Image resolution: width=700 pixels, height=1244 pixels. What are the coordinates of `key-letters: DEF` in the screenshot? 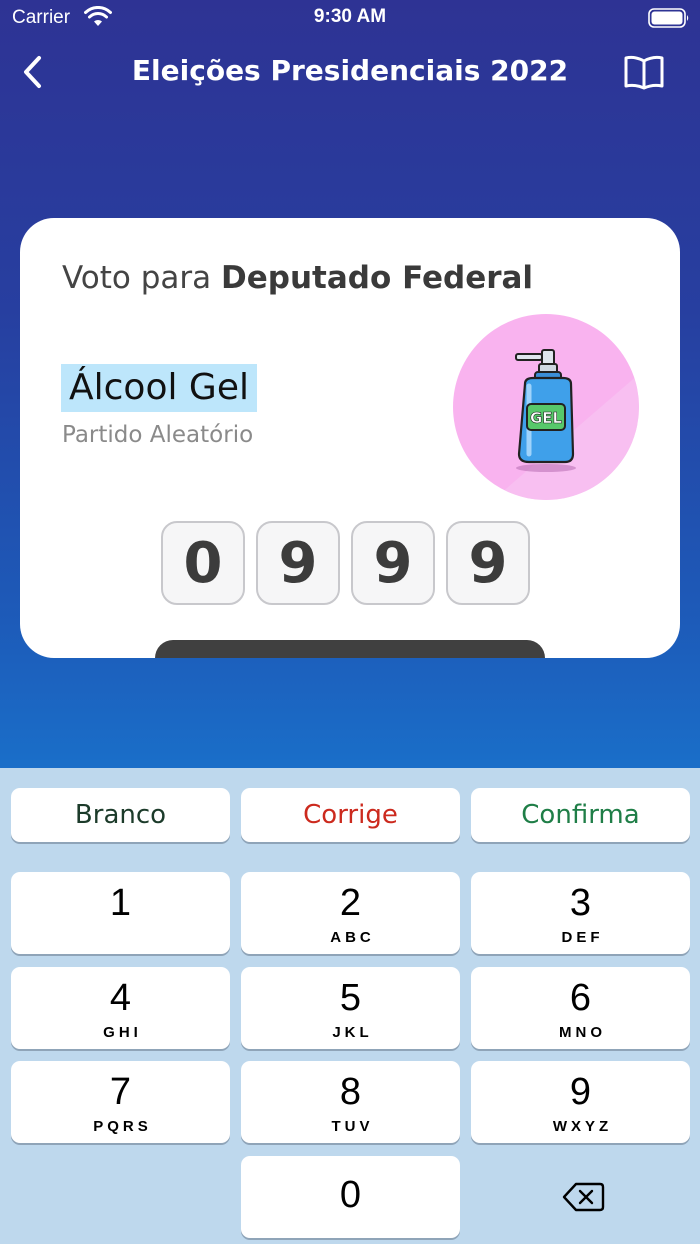 It's located at (582, 937).